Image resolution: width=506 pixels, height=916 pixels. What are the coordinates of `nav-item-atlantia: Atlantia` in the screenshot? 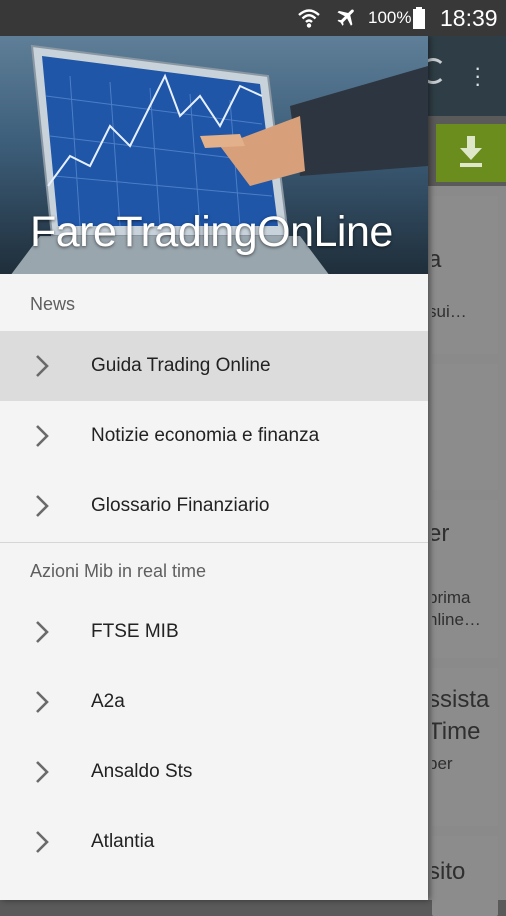 It's located at (214, 842).